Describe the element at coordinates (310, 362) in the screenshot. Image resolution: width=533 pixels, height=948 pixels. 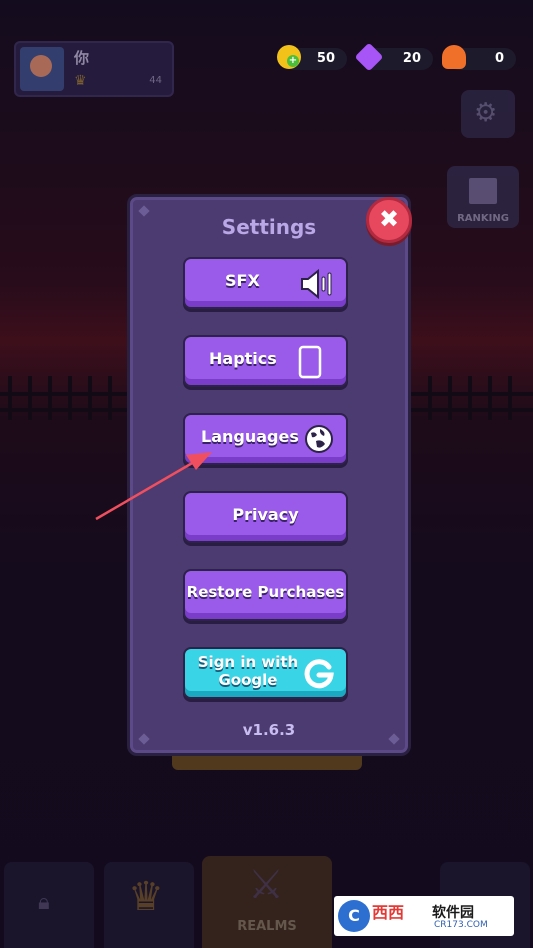
I see `phone-icon` at that location.